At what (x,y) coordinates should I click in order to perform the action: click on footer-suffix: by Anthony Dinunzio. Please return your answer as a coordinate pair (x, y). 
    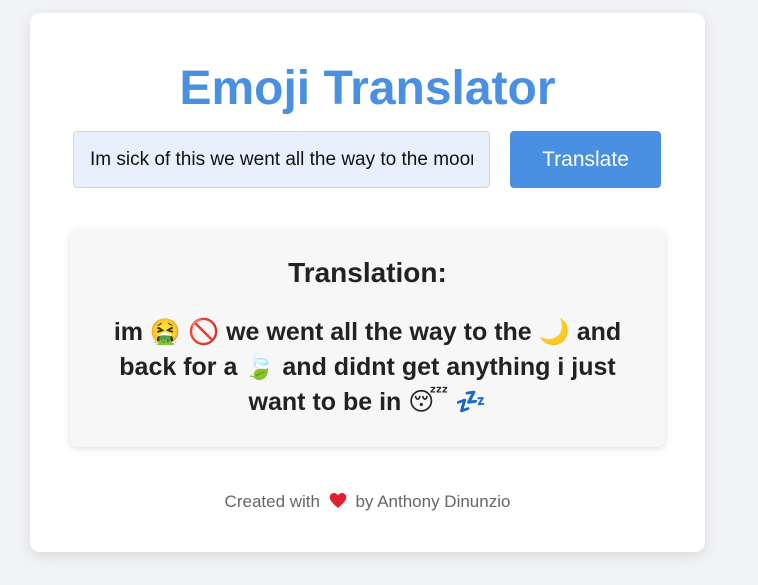
    Looking at the image, I should click on (433, 501).